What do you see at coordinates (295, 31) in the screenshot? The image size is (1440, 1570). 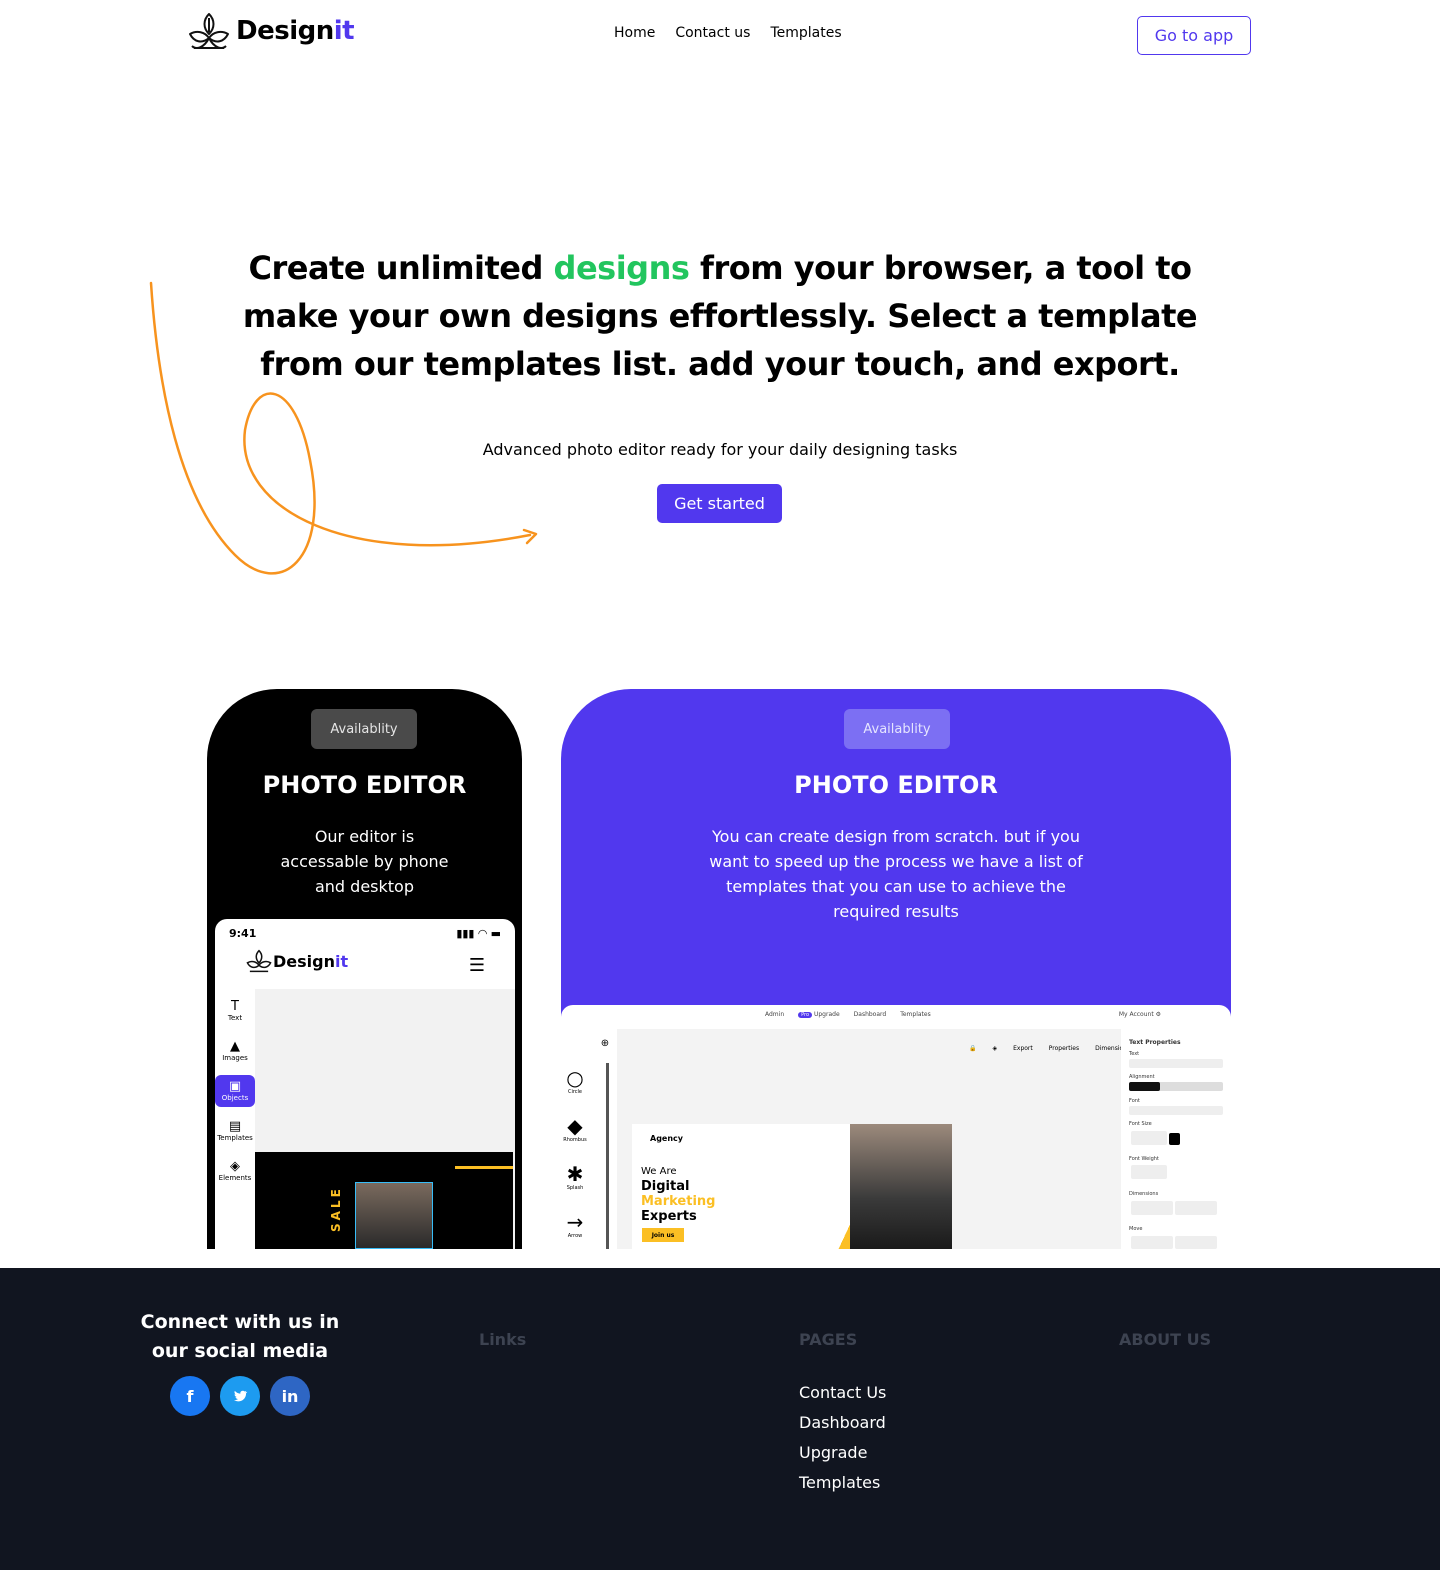 I see `logo-text: Designit` at bounding box center [295, 31].